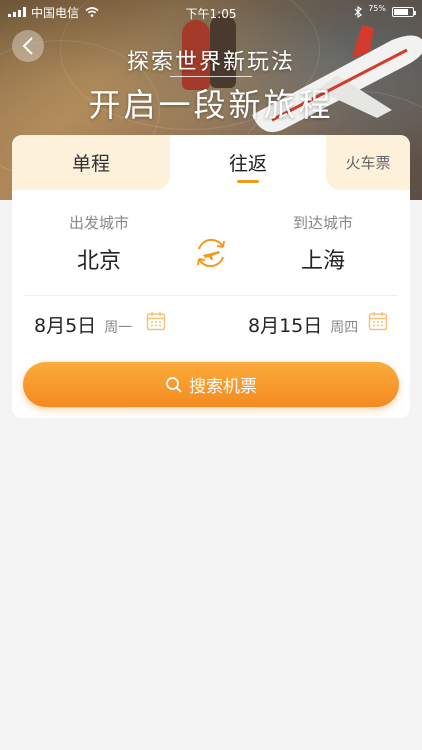  I want to click on trip-type-tabs: 单程 往返 火车票, so click(211, 162).